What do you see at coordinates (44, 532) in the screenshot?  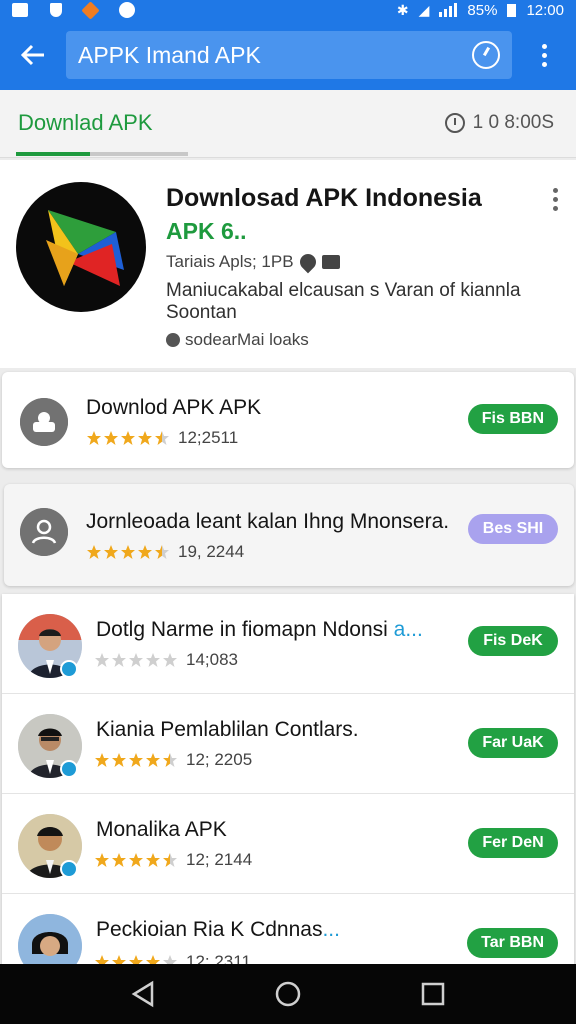 I see `user-placeholder-icon` at bounding box center [44, 532].